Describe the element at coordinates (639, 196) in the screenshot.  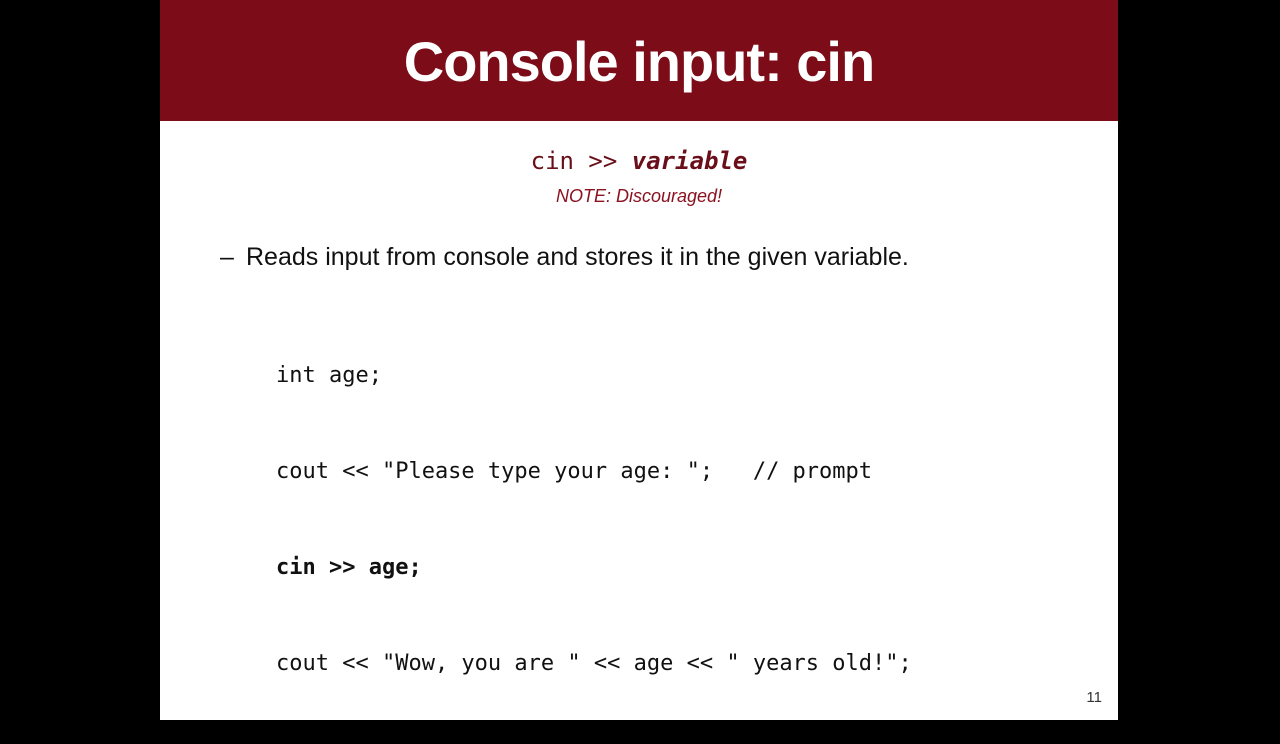
I see `note-text: NOTE: Discouraged!` at that location.